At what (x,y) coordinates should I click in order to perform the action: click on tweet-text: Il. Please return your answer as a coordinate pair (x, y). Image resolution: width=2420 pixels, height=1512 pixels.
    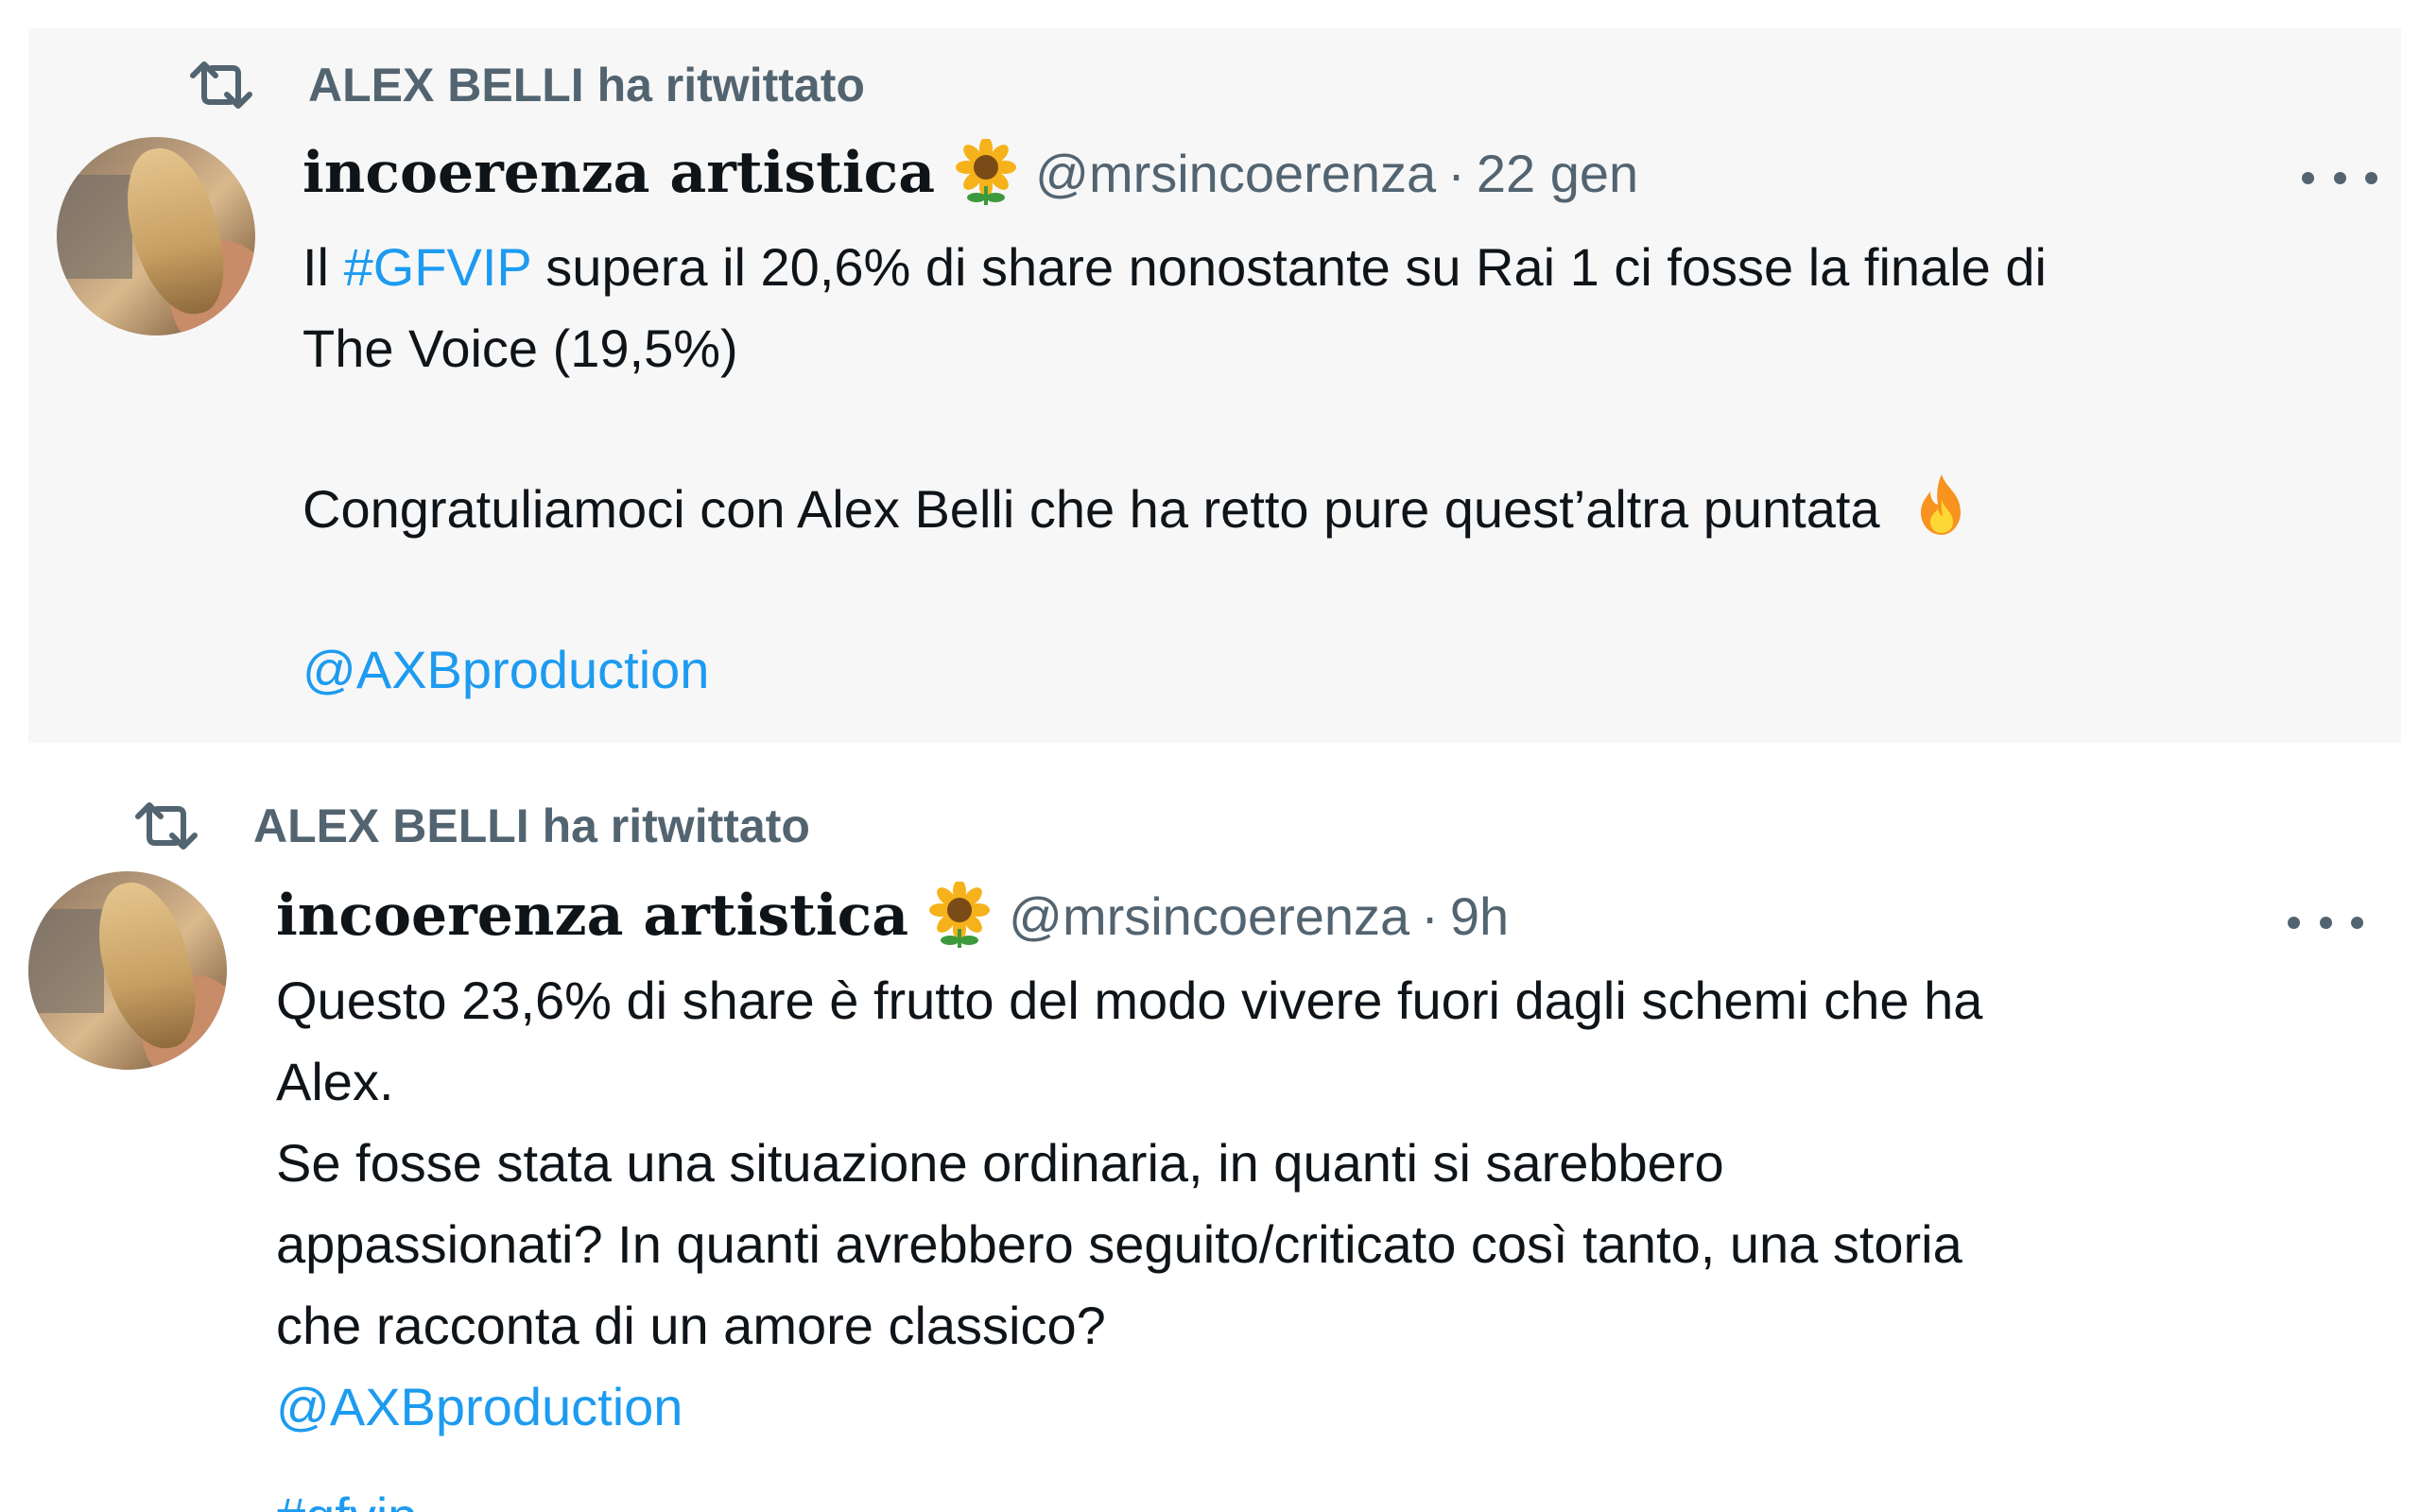
    Looking at the image, I should click on (315, 267).